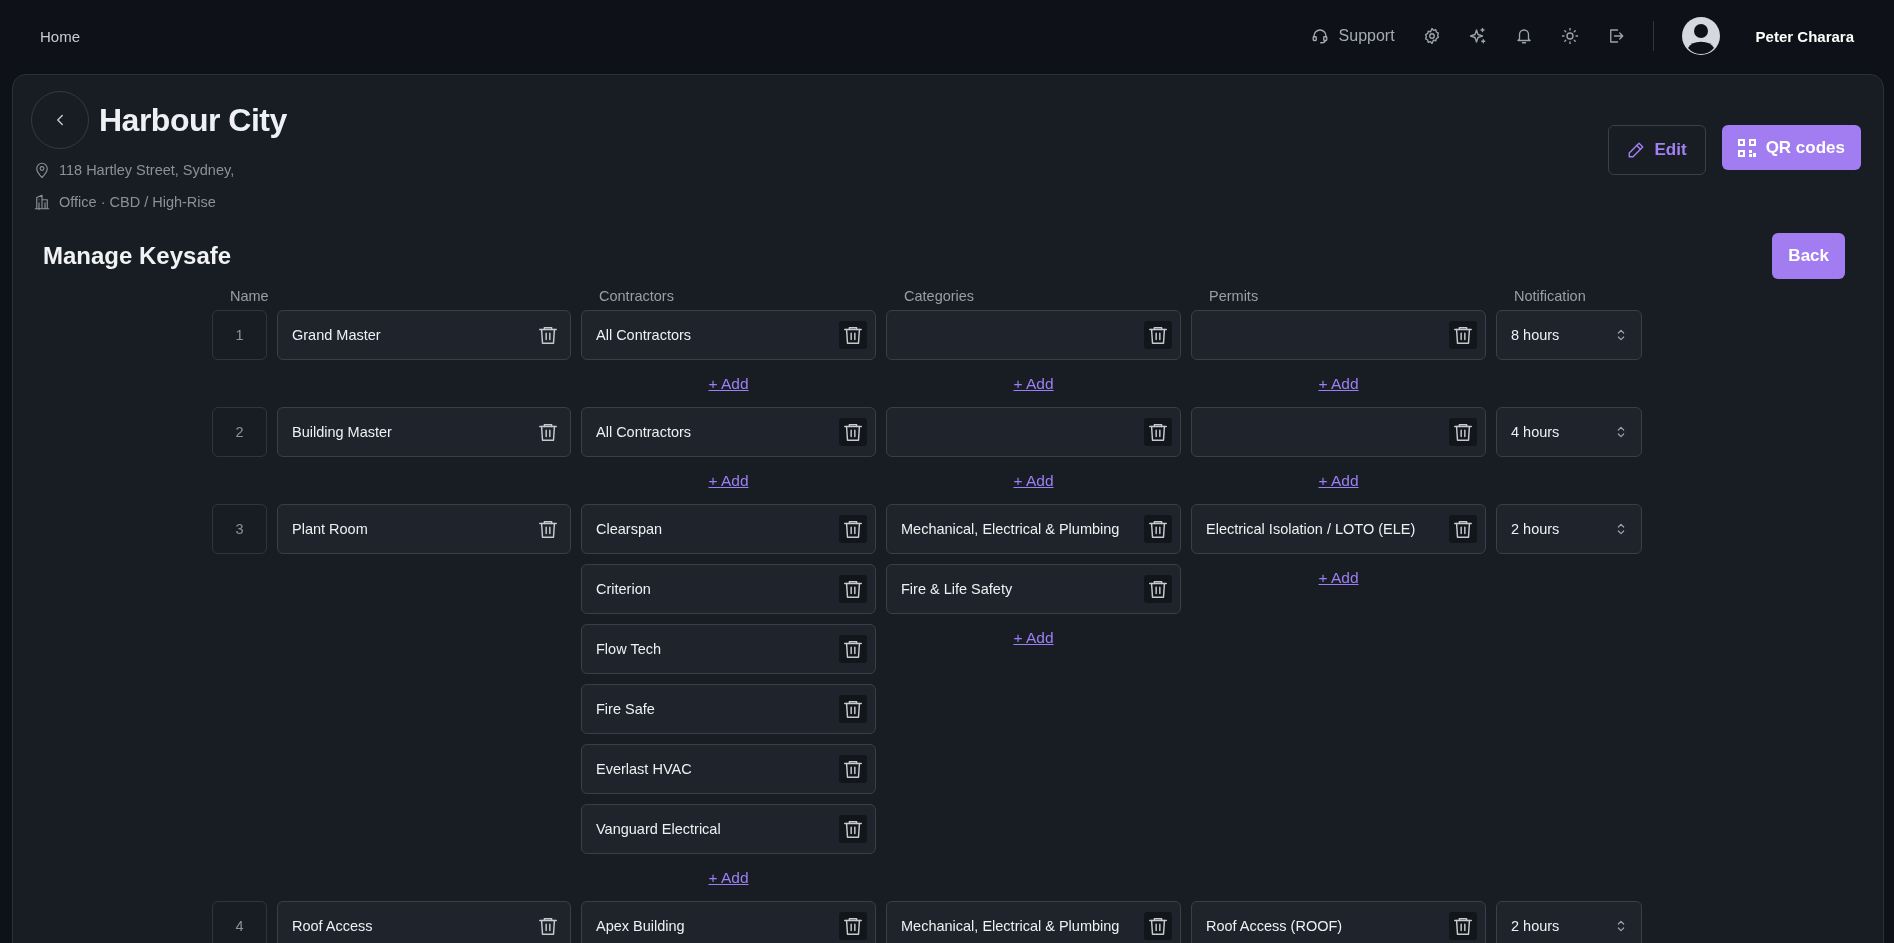 The width and height of the screenshot is (1894, 943). I want to click on avatar-icon, so click(1700, 36).